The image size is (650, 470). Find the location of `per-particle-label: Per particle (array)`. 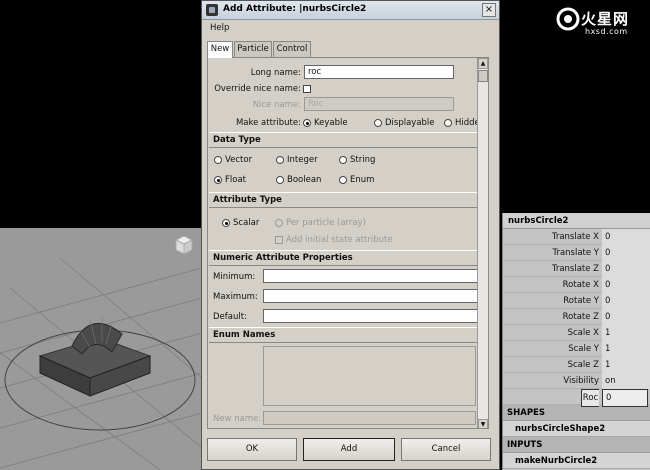

per-particle-label: Per particle (array) is located at coordinates (326, 223).